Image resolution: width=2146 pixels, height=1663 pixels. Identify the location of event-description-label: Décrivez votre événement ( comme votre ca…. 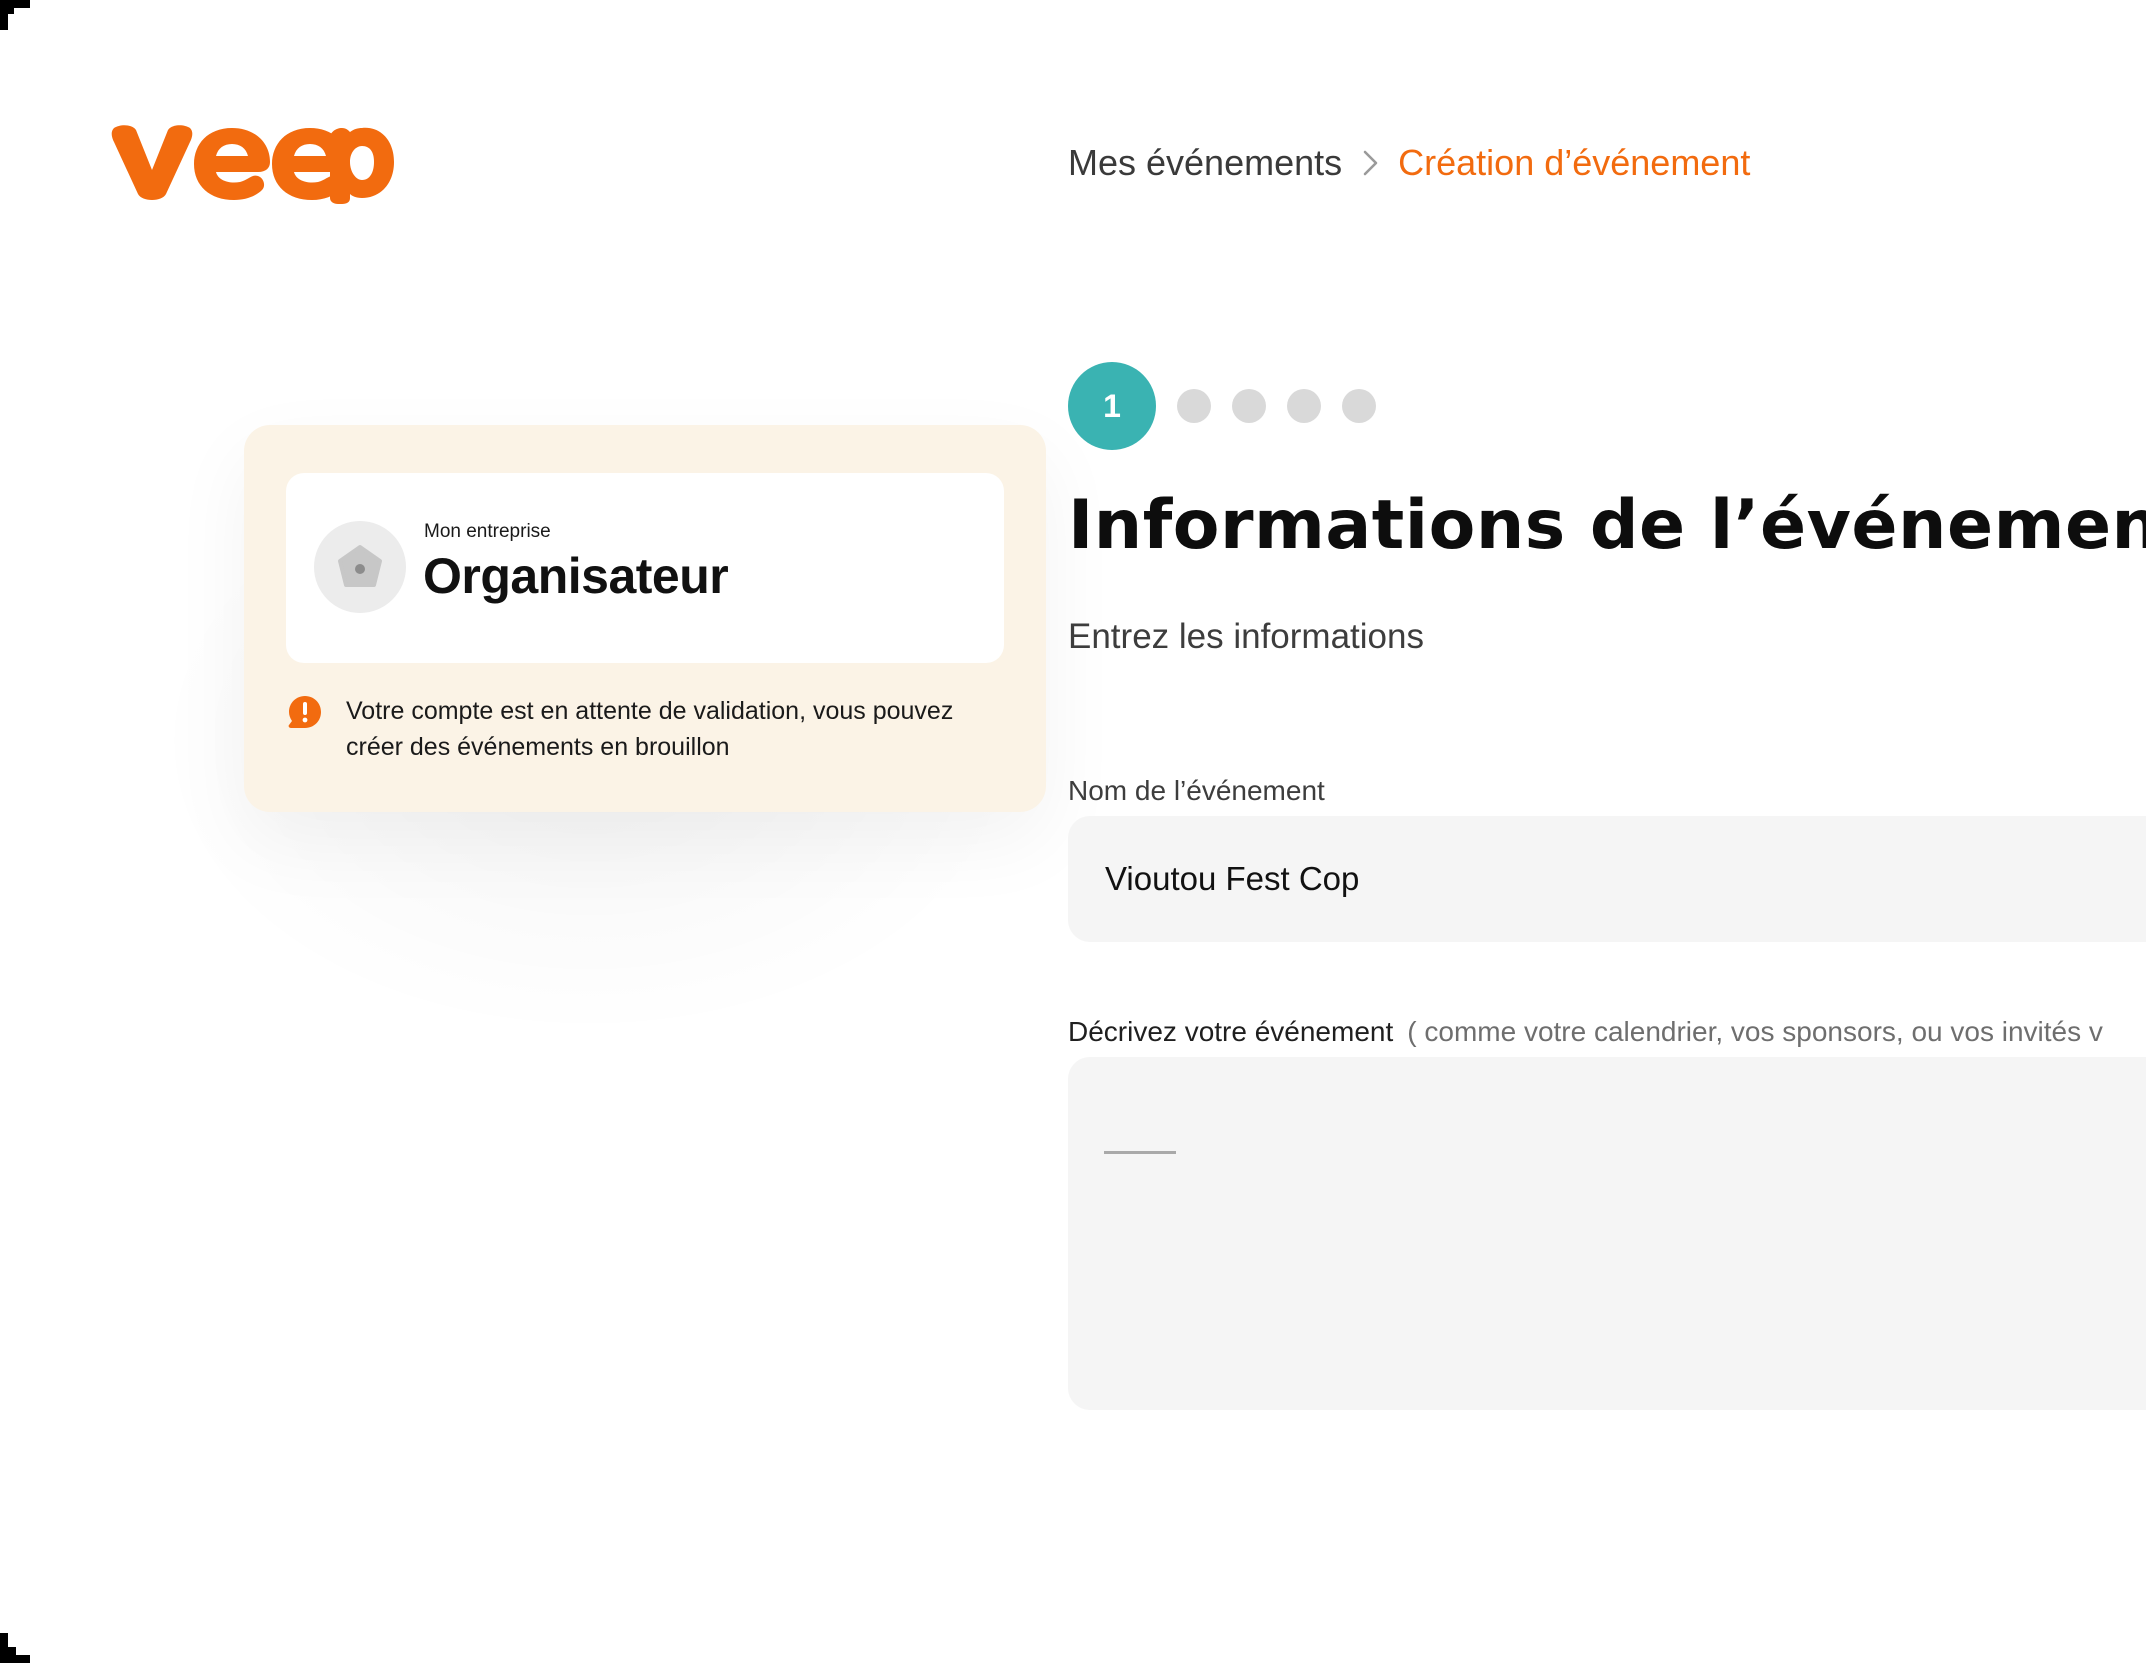
(1585, 1032).